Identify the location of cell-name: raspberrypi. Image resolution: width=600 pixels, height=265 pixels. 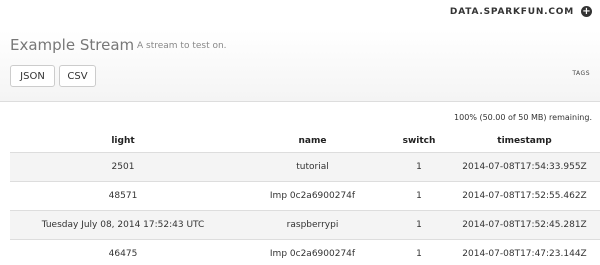
(312, 225).